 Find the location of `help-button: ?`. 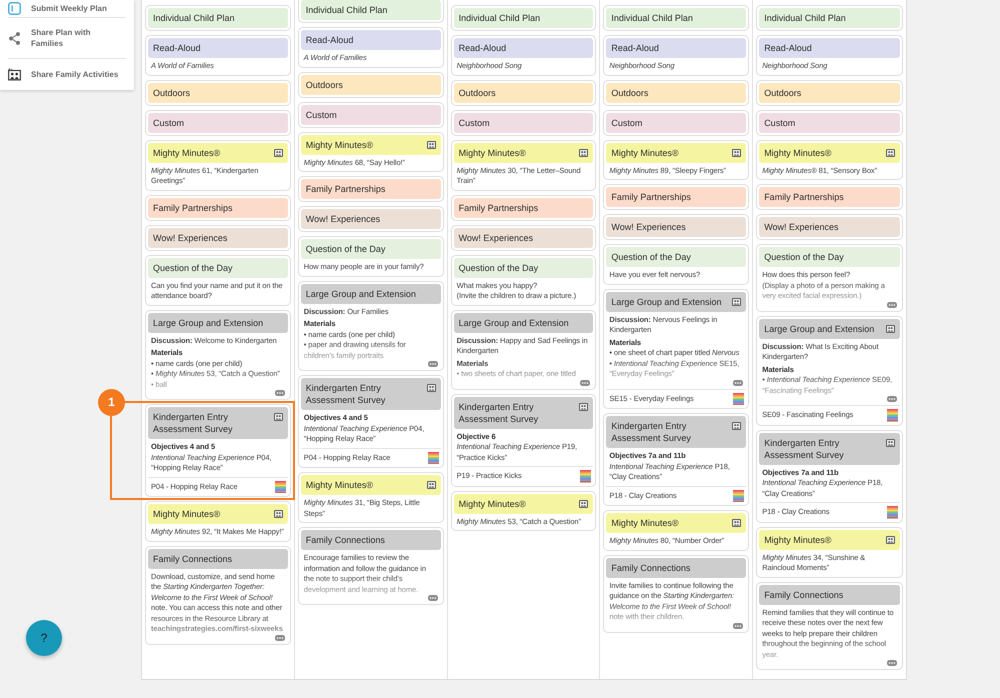

help-button: ? is located at coordinates (44, 638).